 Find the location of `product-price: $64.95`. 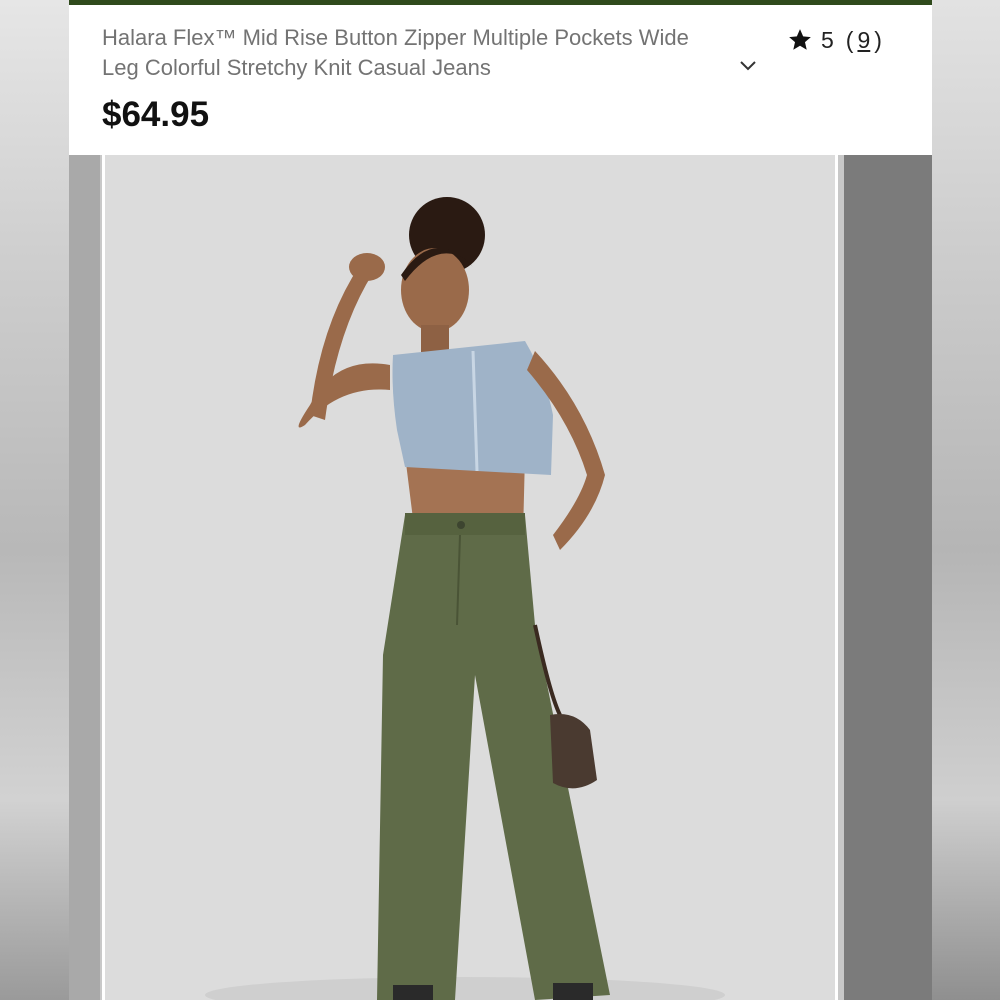

product-price: $64.95 is located at coordinates (156, 114).